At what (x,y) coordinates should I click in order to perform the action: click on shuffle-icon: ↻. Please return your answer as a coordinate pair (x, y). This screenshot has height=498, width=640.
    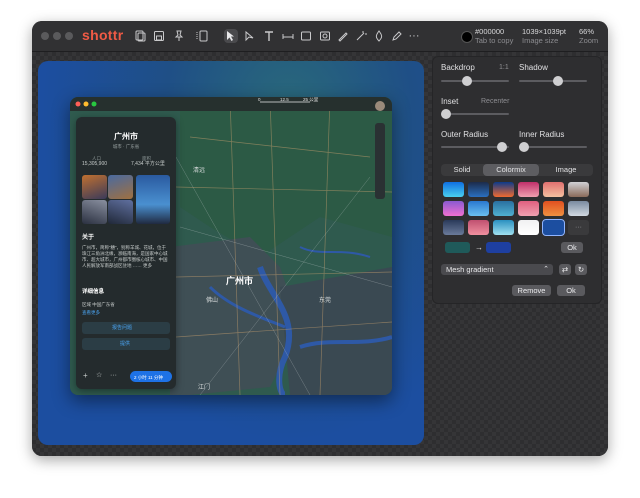
    Looking at the image, I should click on (581, 269).